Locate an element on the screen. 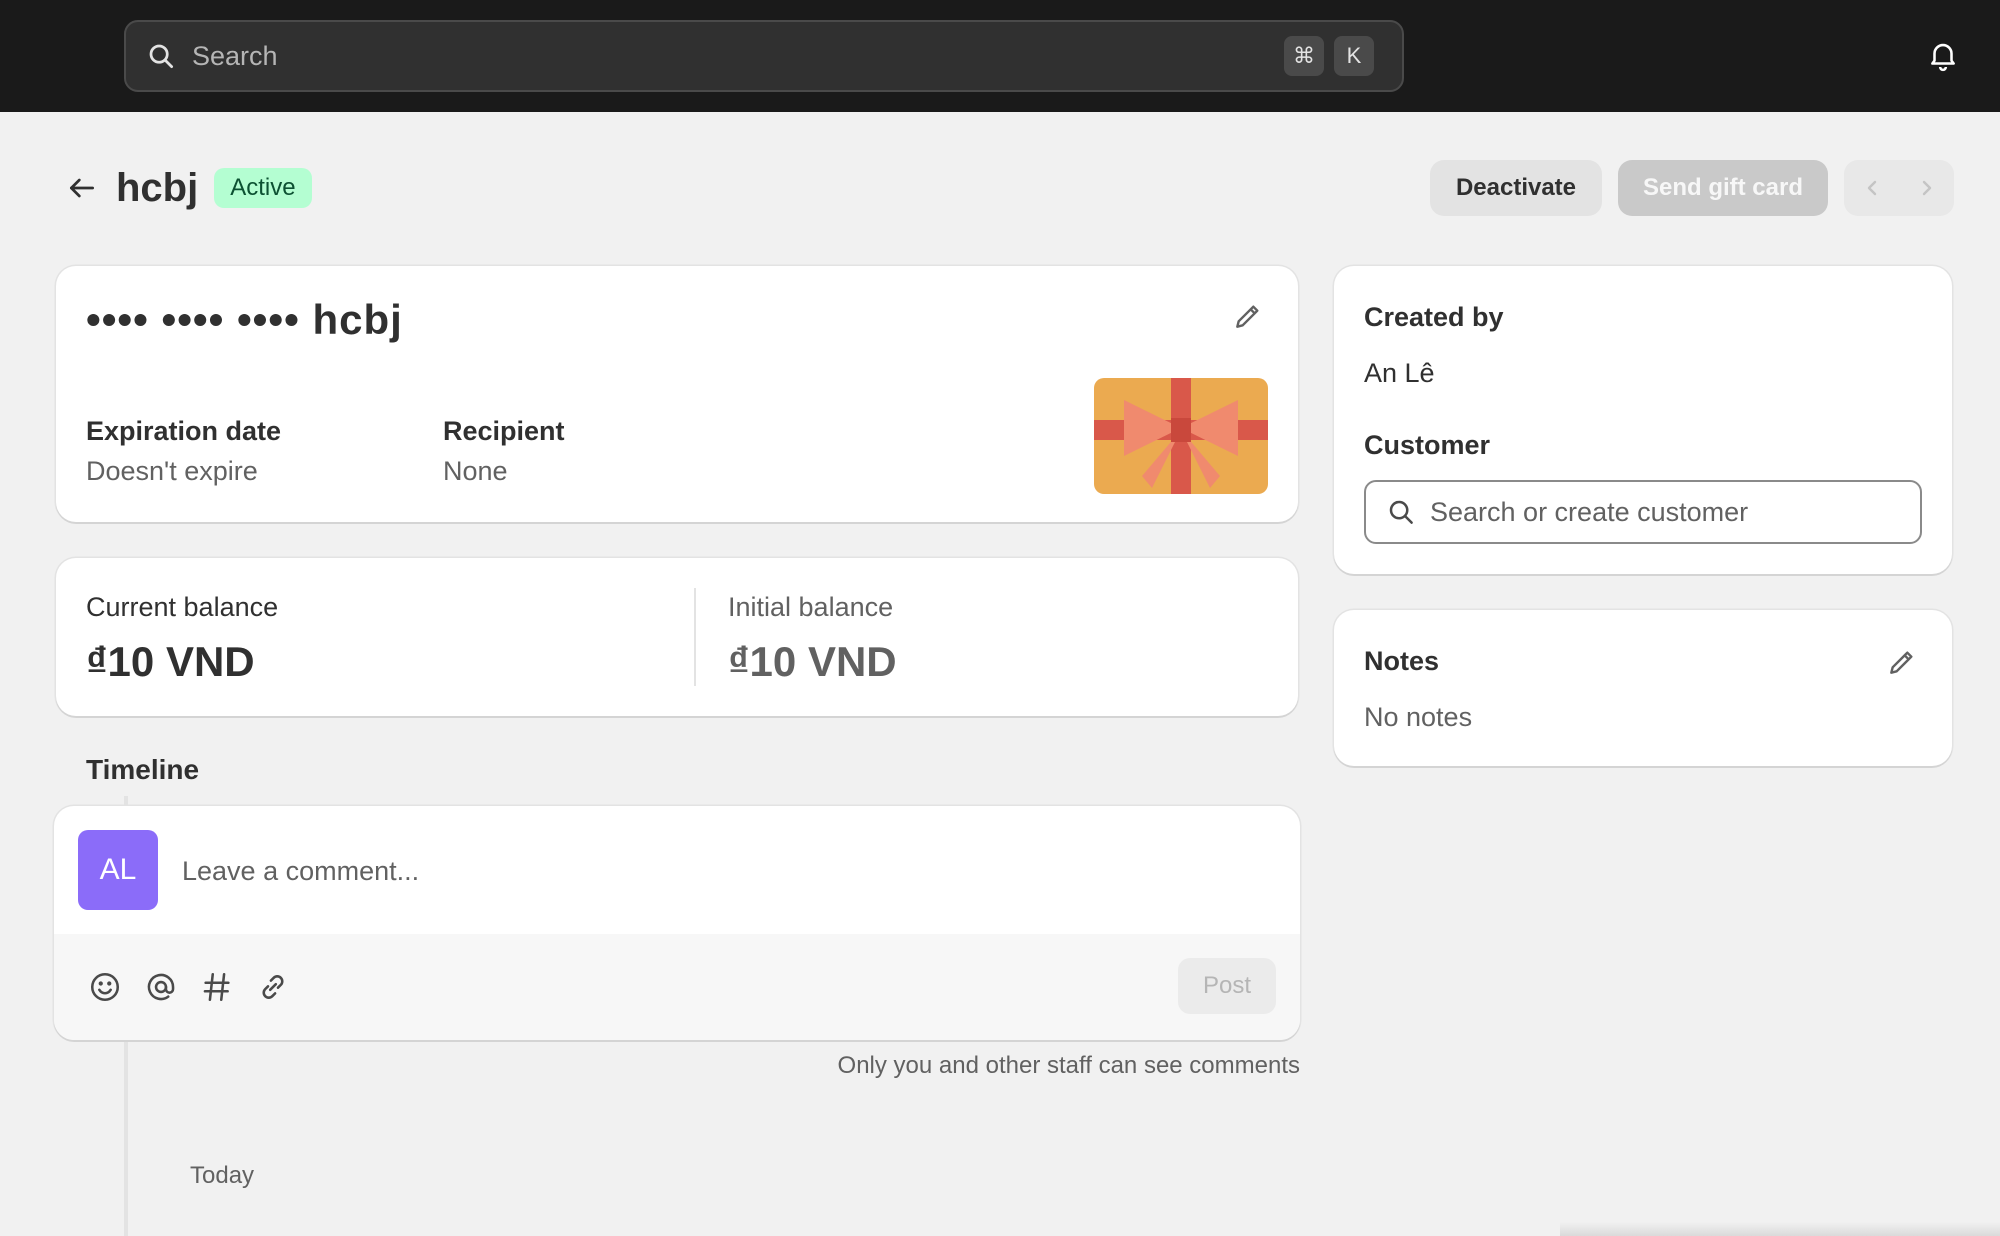 The height and width of the screenshot is (1236, 2000). avatar: AL is located at coordinates (118, 870).